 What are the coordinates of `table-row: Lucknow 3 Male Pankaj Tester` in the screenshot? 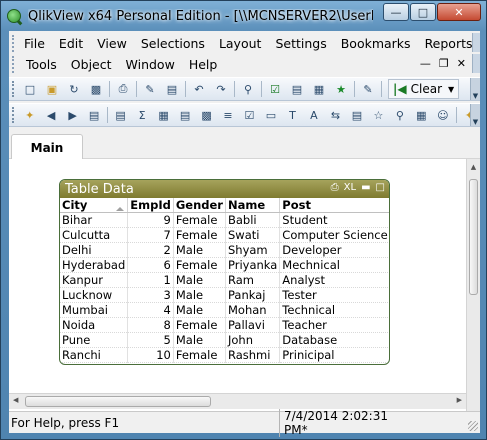 It's located at (224, 295).